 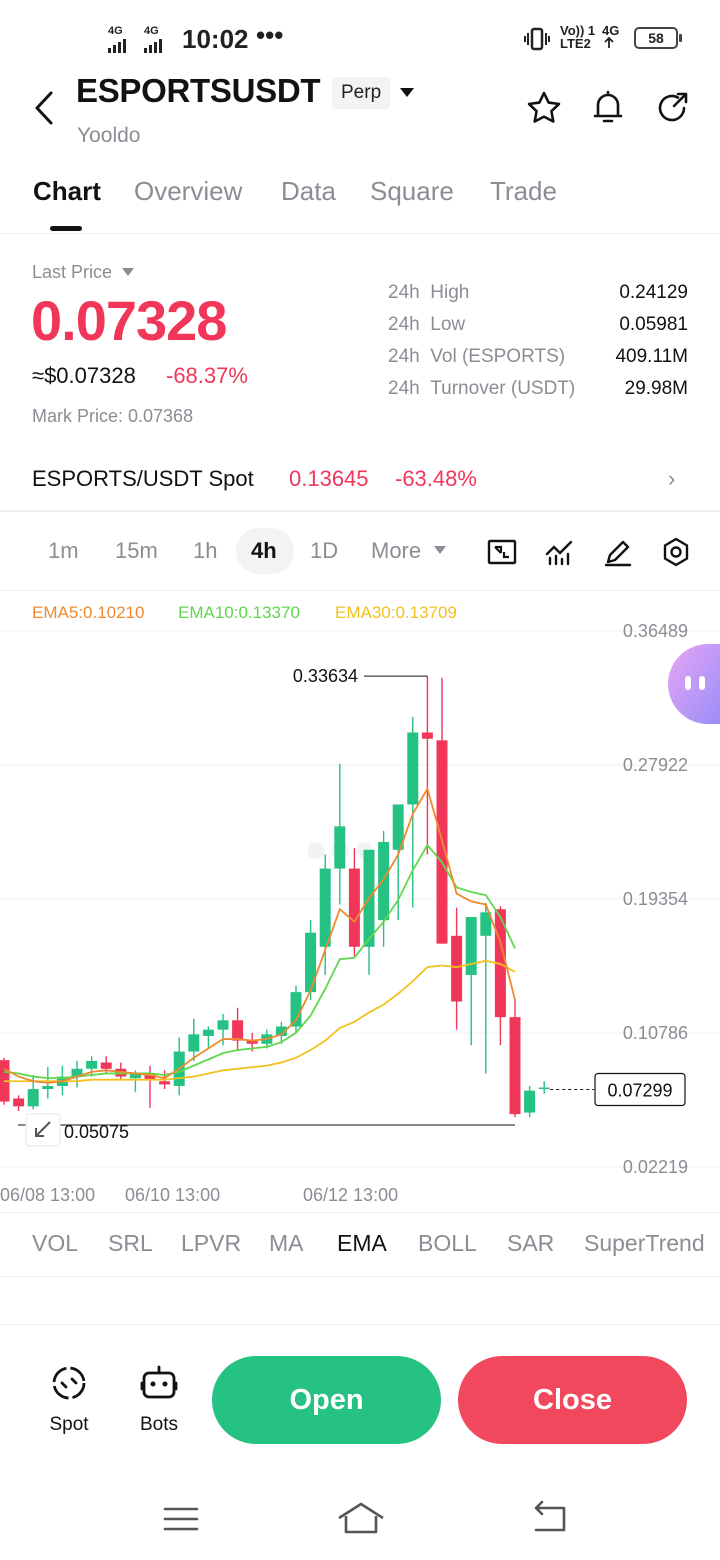 What do you see at coordinates (117, 39) in the screenshot?
I see `signal-icon: 4G` at bounding box center [117, 39].